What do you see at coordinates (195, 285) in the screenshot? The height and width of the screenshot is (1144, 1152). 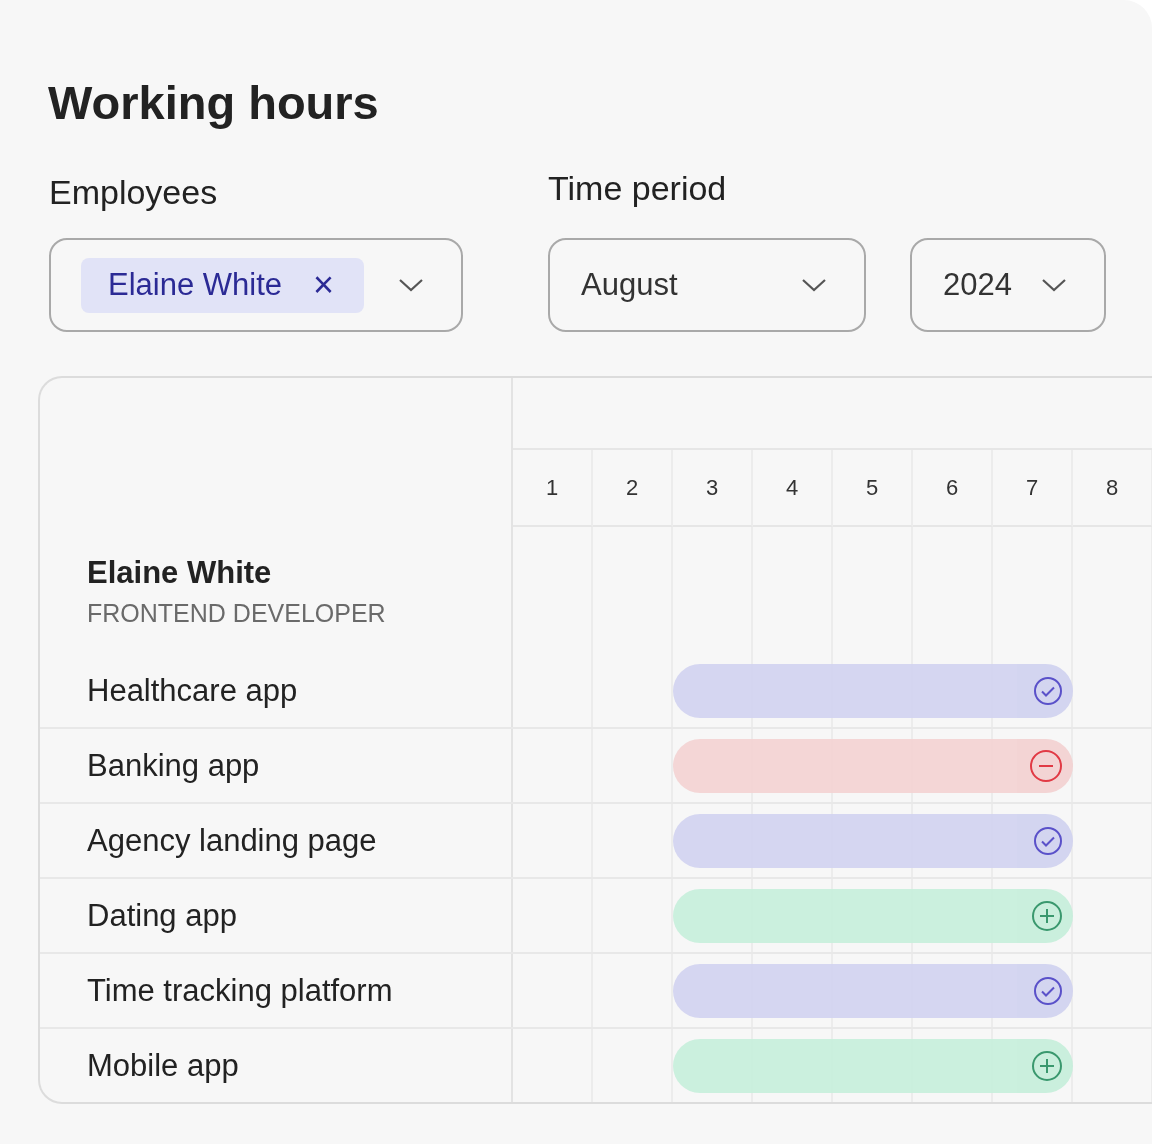 I see `chip-label: Elaine White` at bounding box center [195, 285].